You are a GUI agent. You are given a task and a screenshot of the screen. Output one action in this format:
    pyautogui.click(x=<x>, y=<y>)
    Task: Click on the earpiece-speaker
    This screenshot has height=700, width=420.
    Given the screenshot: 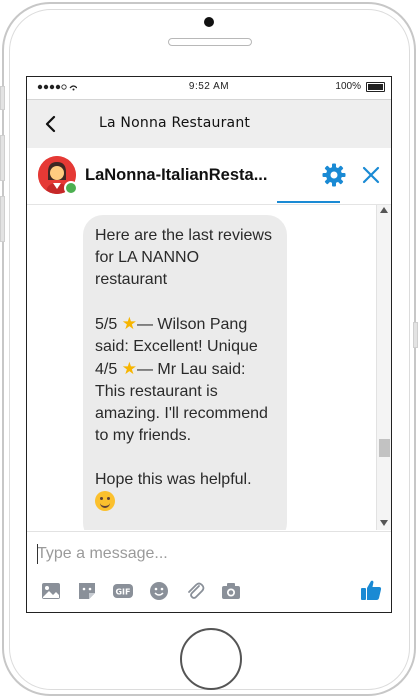 What is the action you would take?
    pyautogui.click(x=210, y=42)
    